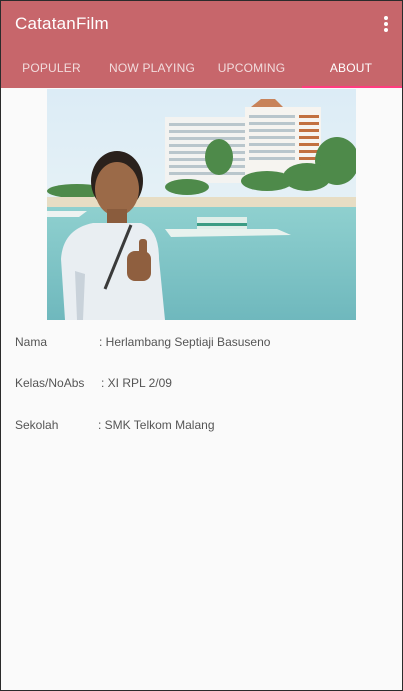 This screenshot has width=403, height=691. Describe the element at coordinates (50, 383) in the screenshot. I see `kelas-label: Kelas/NoAbs` at that location.